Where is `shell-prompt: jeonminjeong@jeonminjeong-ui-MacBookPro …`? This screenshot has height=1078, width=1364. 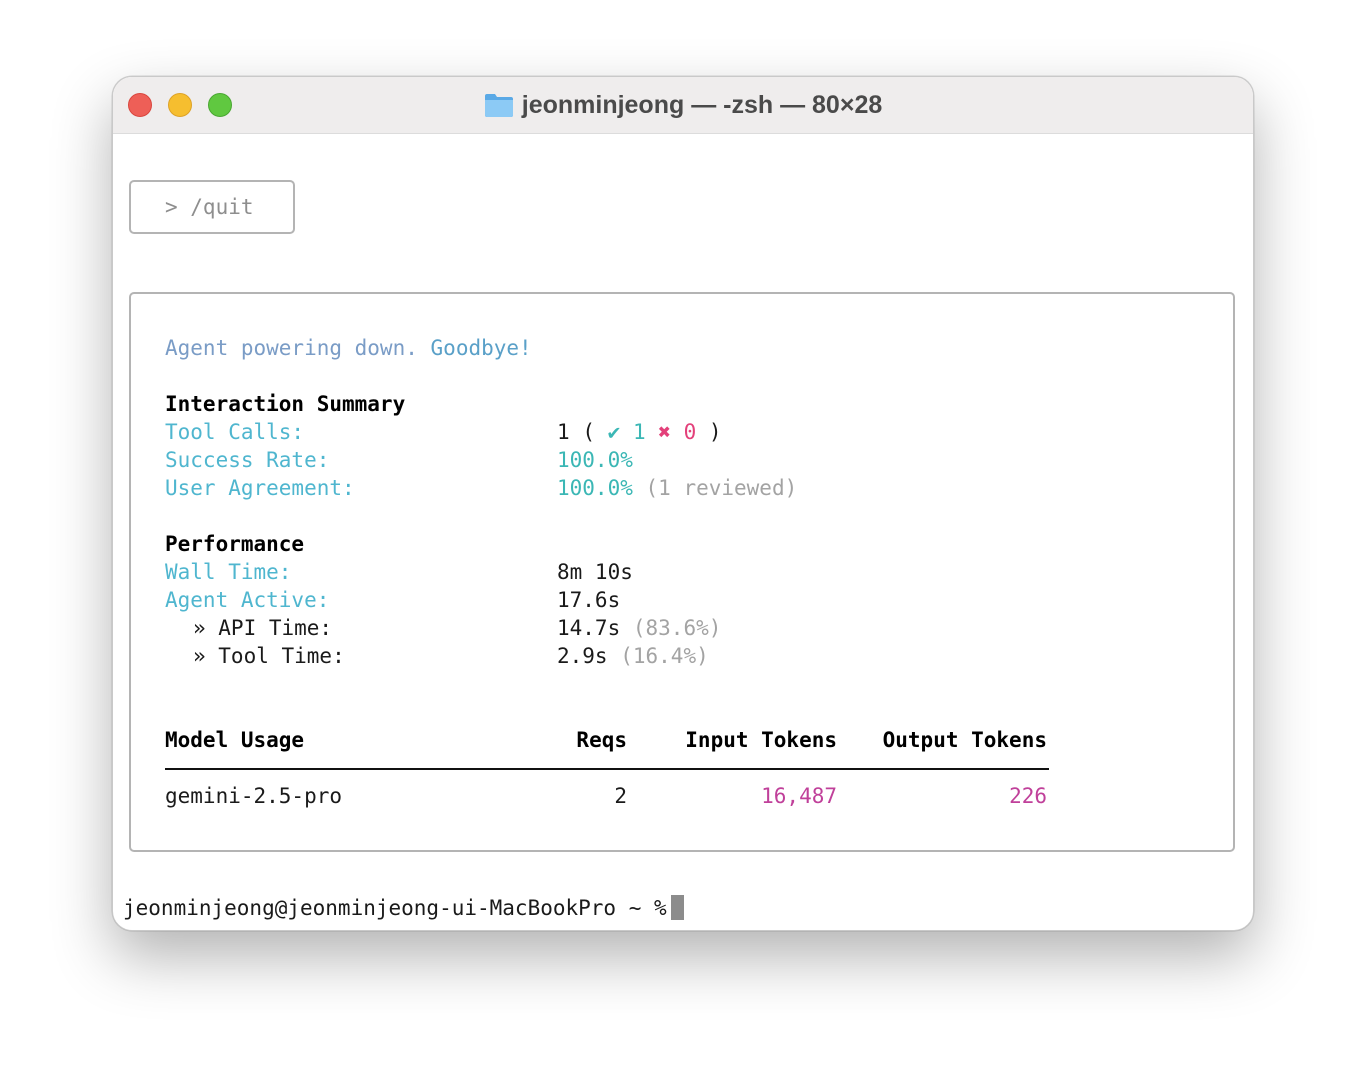 shell-prompt: jeonminjeong@jeonminjeong-ui-MacBookPro … is located at coordinates (395, 908).